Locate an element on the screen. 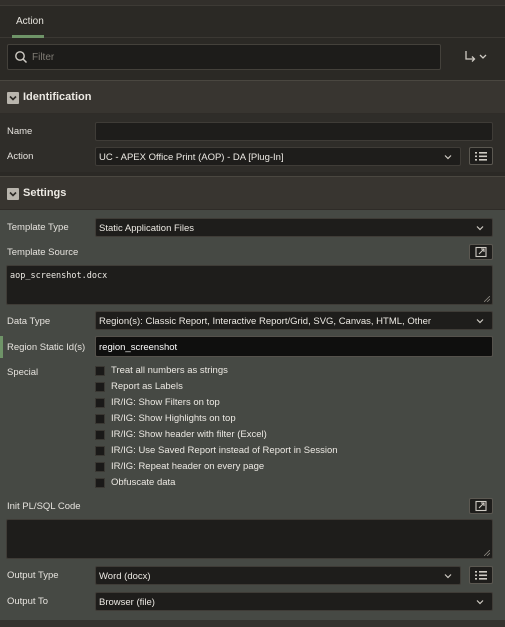 Image resolution: width=505 pixels, height=627 pixels. output-type-value: Word (docx) is located at coordinates (125, 576).